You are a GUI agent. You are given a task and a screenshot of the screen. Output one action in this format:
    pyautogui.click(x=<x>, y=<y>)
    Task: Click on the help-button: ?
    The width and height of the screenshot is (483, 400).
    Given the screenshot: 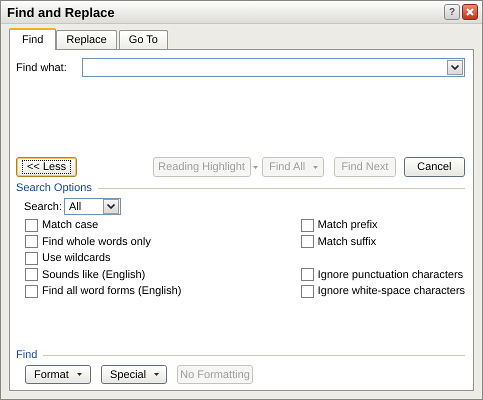 What is the action you would take?
    pyautogui.click(x=452, y=12)
    